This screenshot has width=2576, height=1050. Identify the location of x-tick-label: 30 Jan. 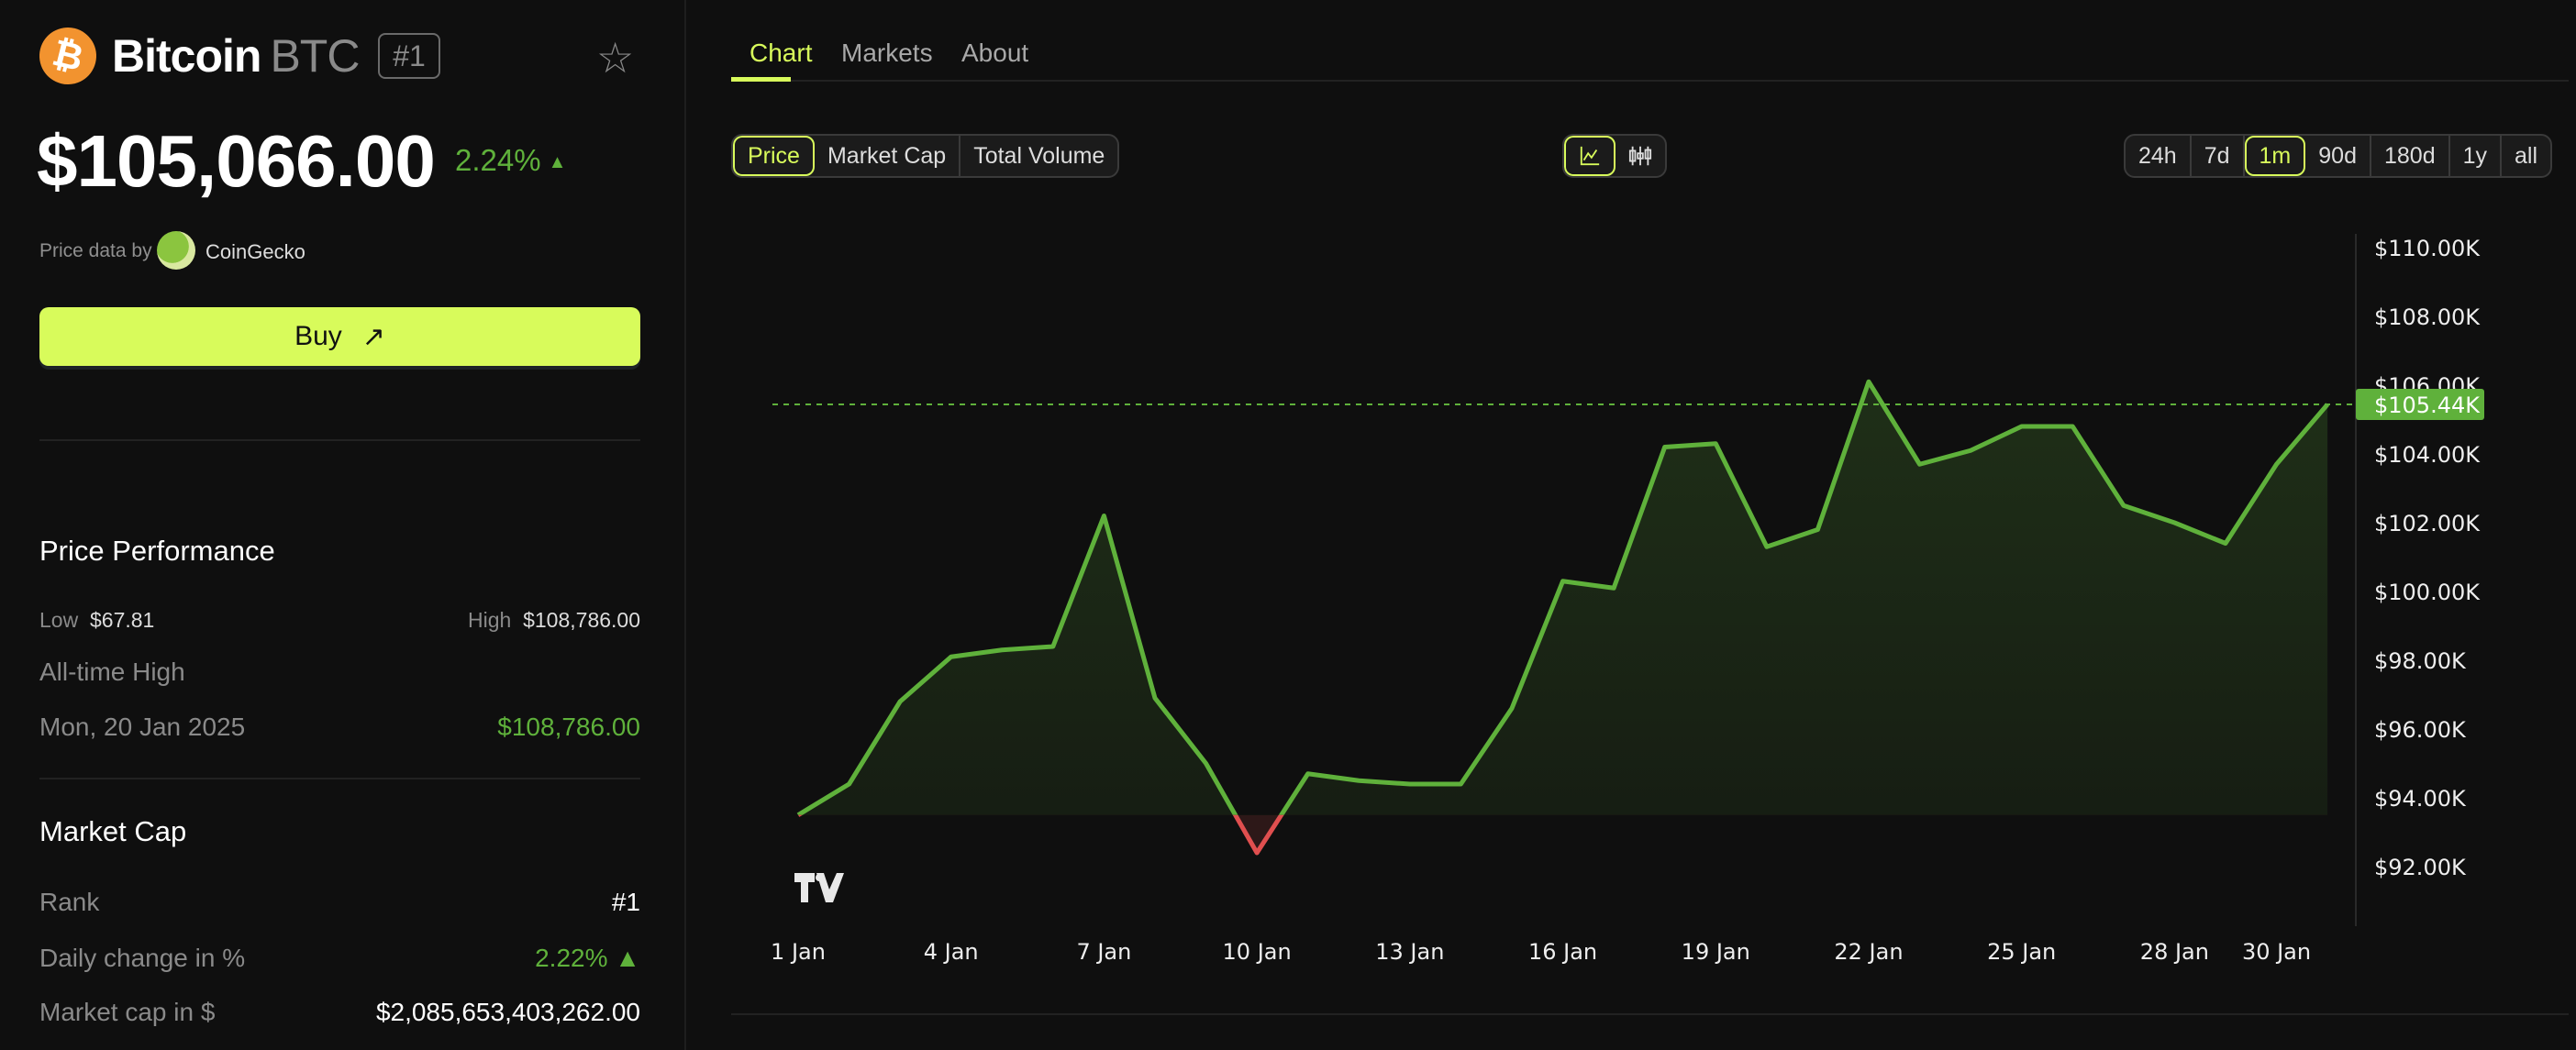
(2276, 952).